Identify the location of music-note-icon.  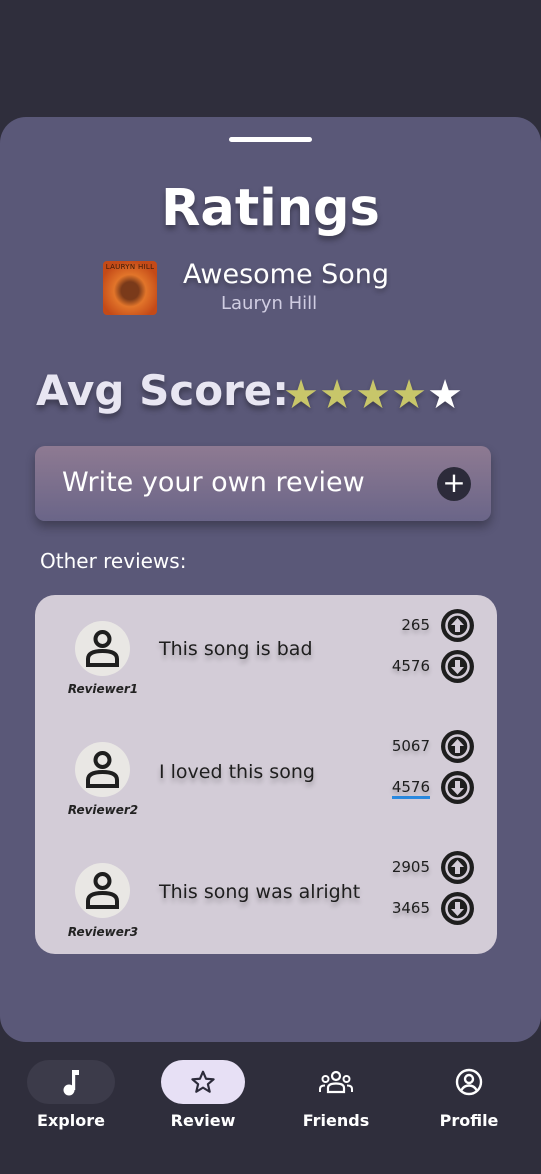
(71, 1083).